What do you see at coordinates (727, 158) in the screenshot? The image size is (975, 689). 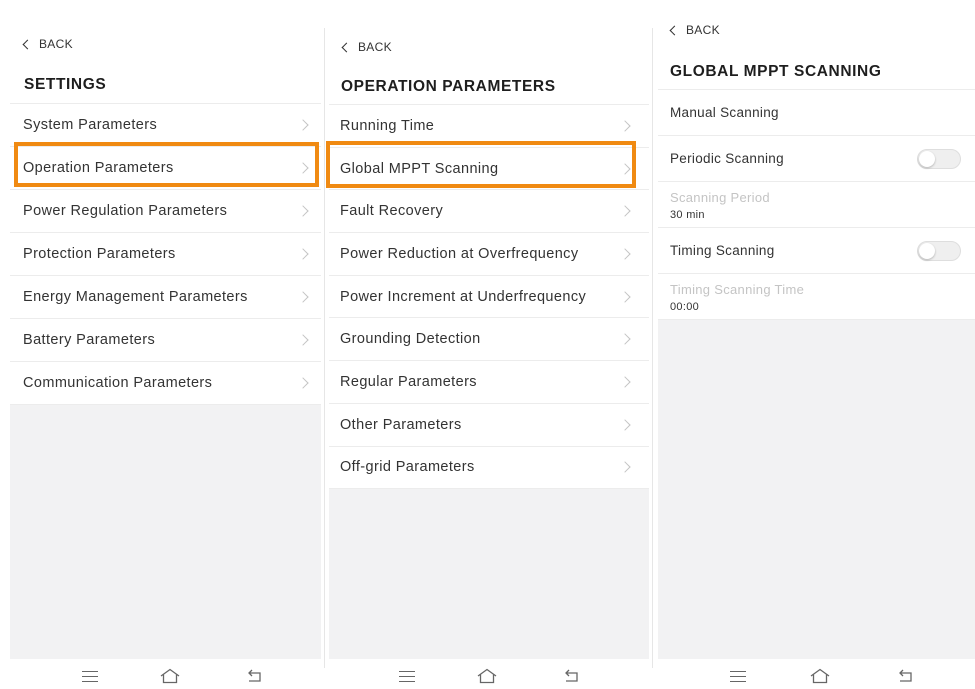 I see `item-label: Periodic Scanning` at bounding box center [727, 158].